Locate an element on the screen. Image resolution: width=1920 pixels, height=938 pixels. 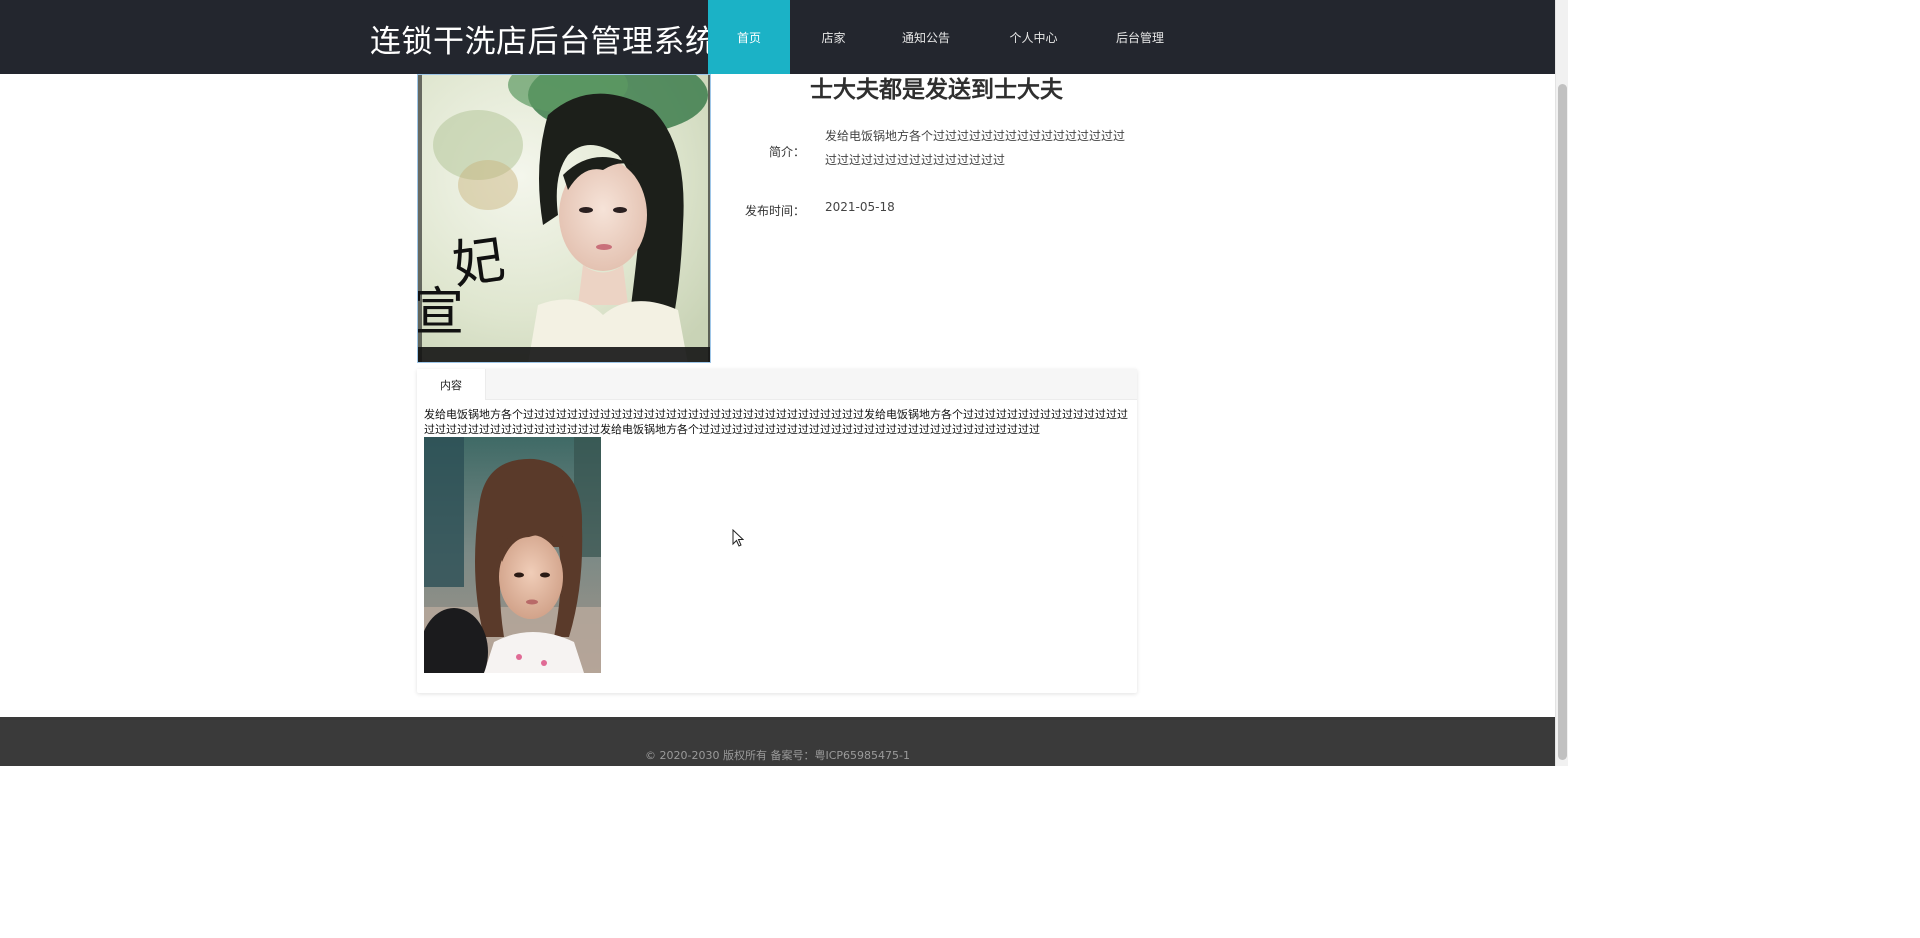
nav-item-admin: 后台管理 is located at coordinates (1140, 37).